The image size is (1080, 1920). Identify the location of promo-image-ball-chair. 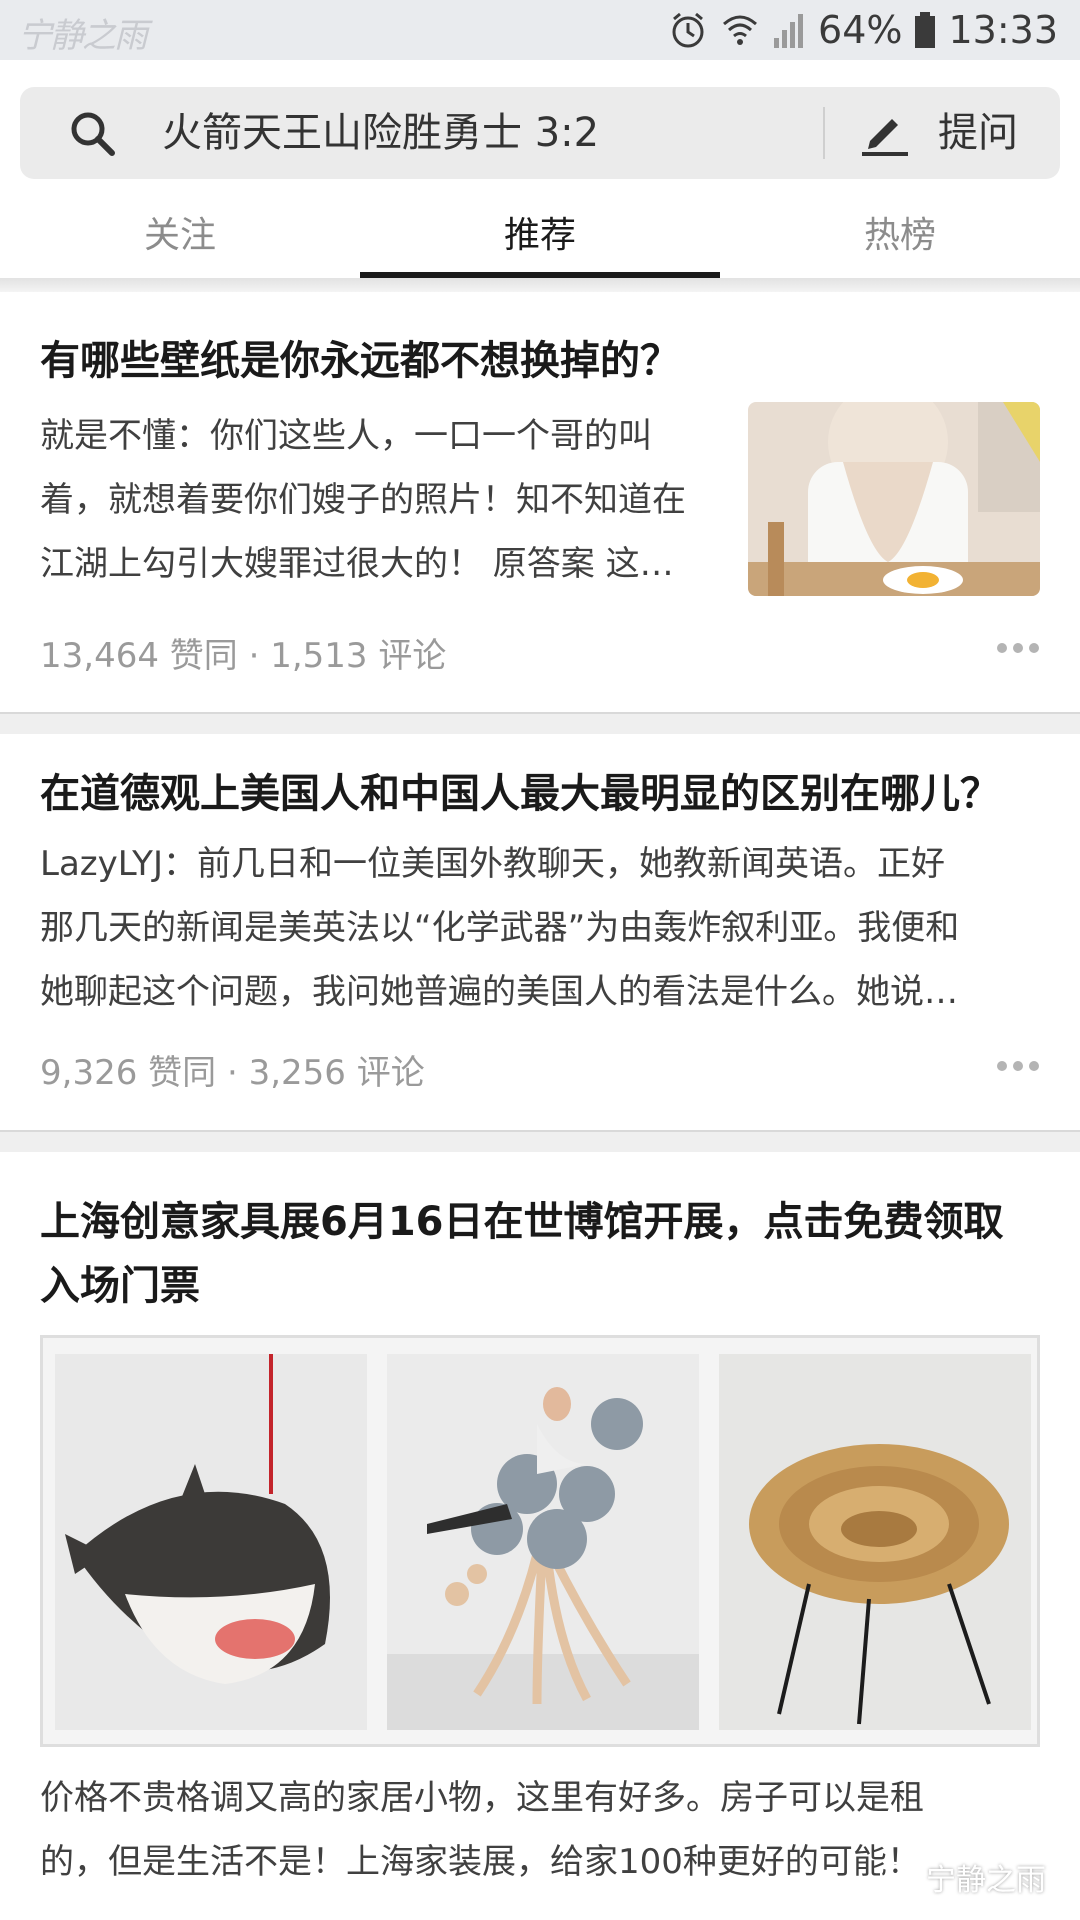
(543, 1542).